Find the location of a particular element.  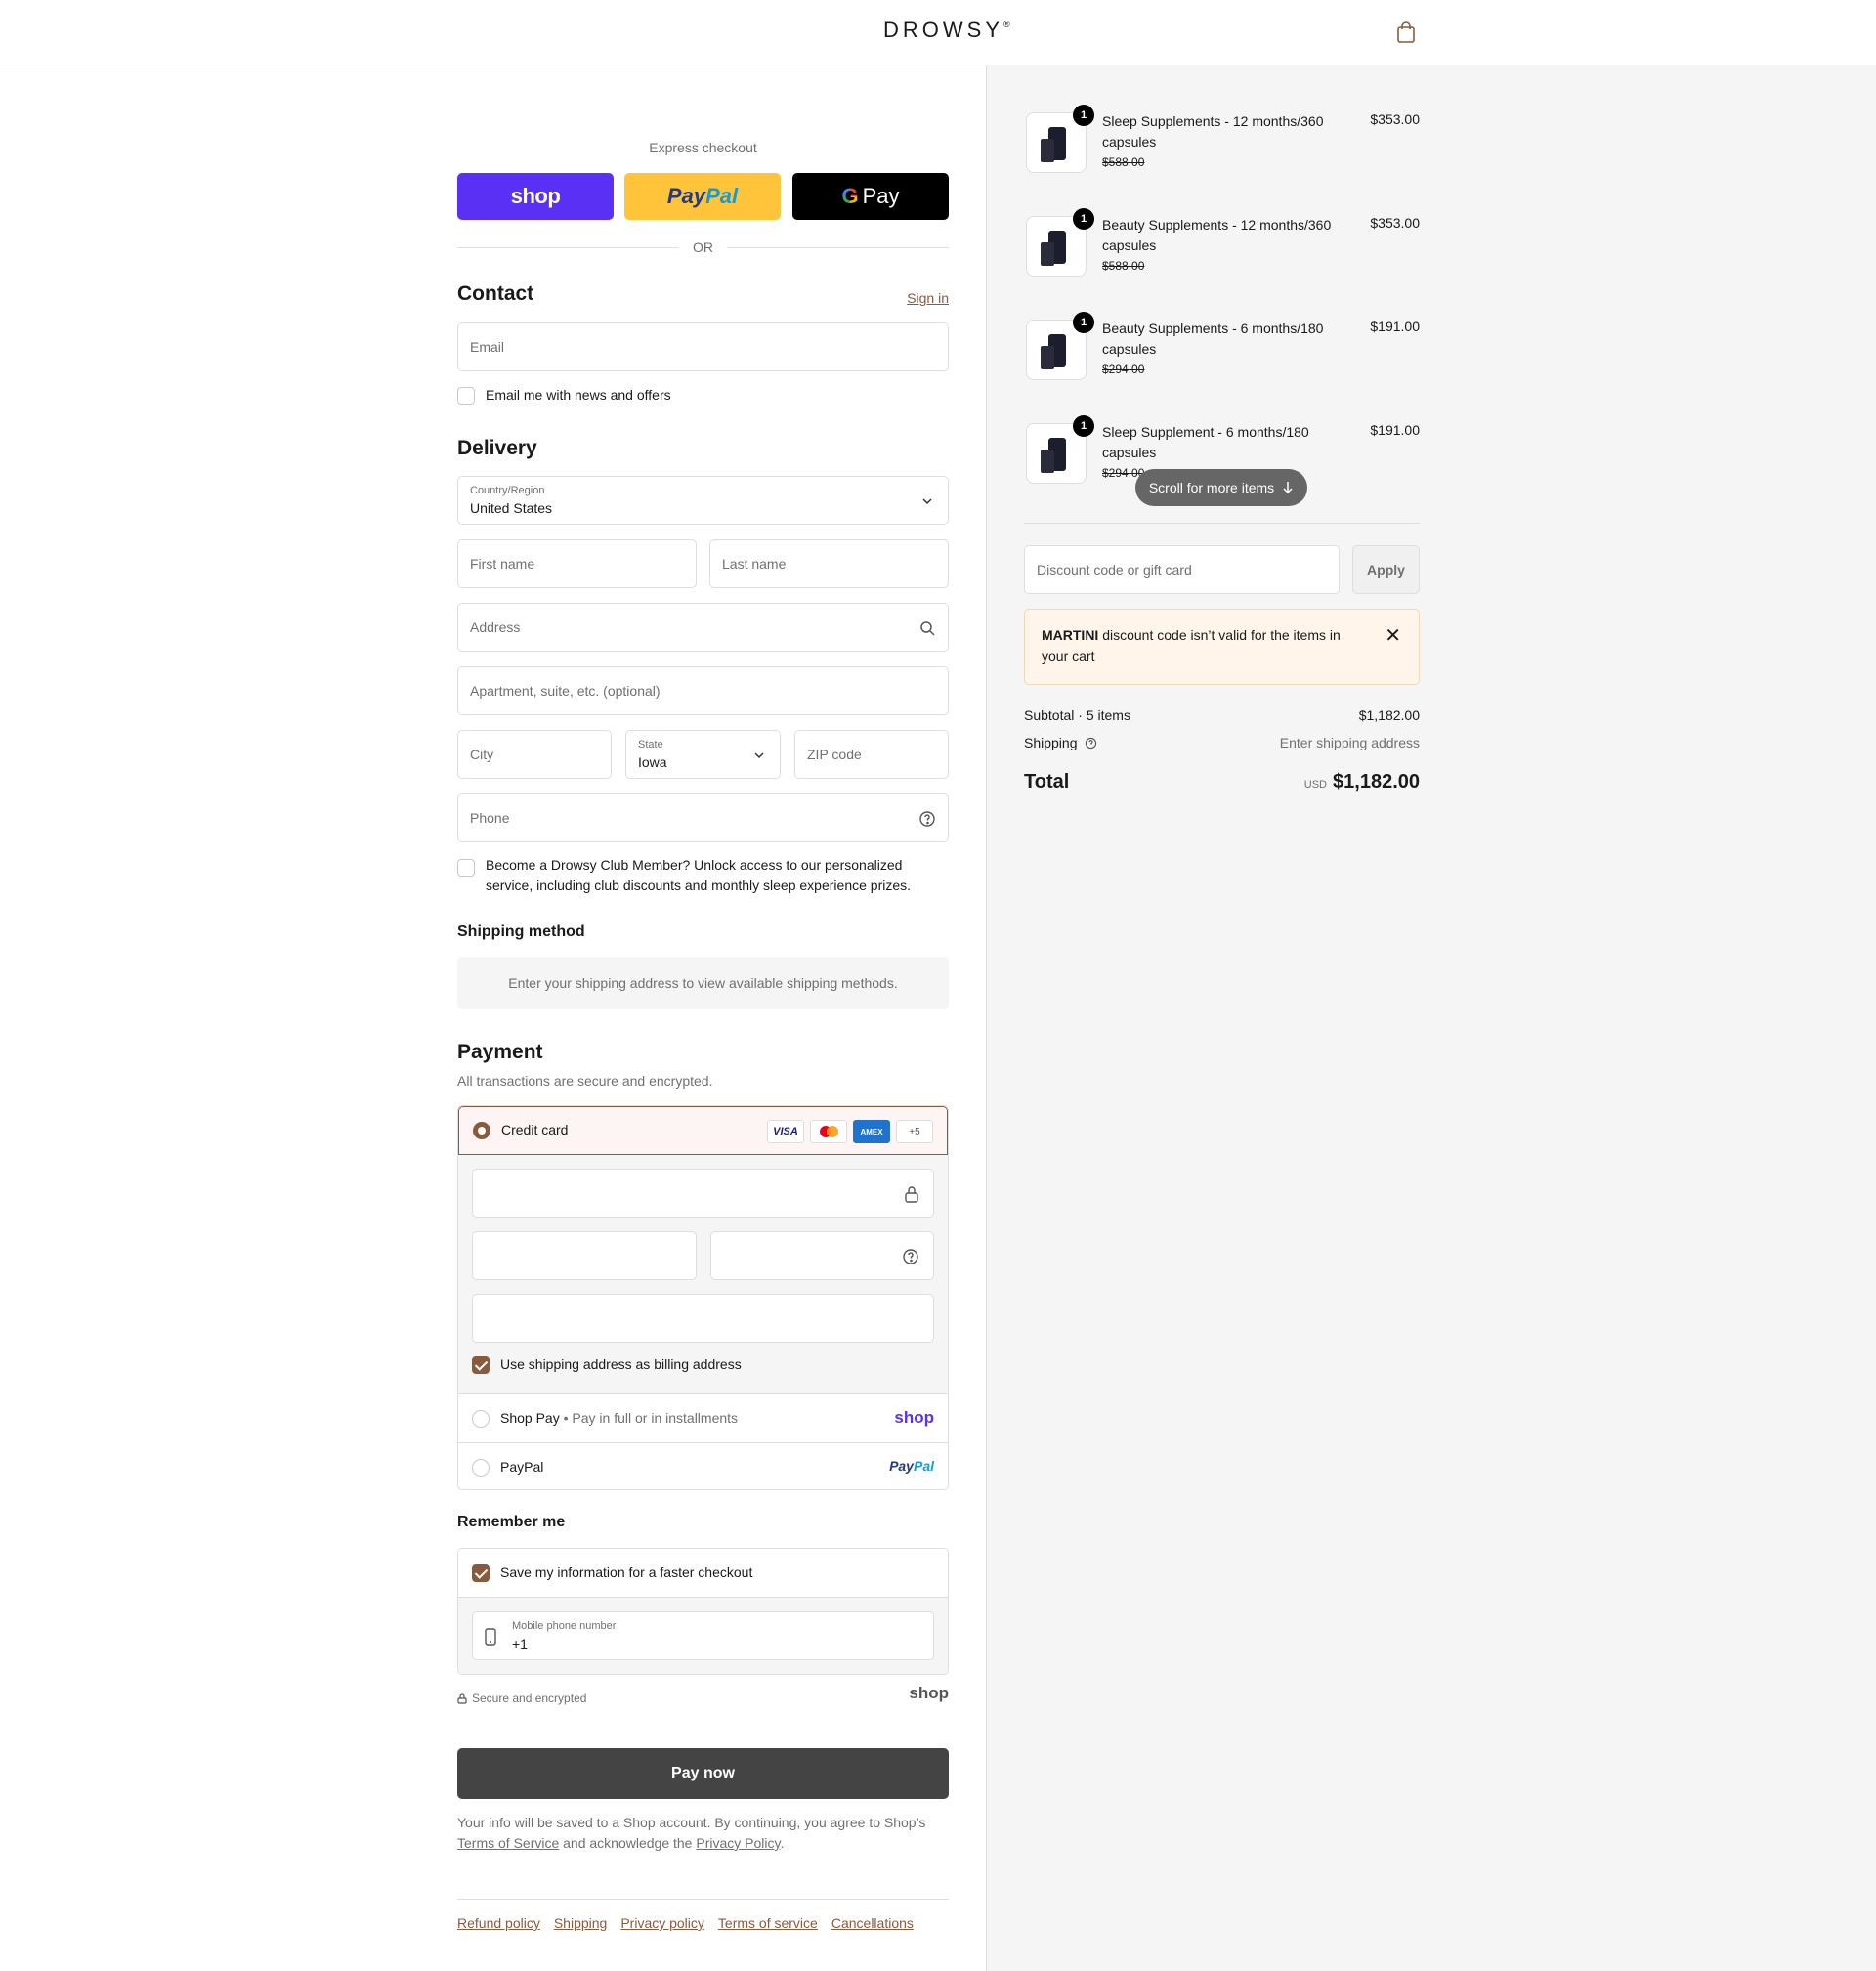

credit-card-radio is located at coordinates (481, 1130).